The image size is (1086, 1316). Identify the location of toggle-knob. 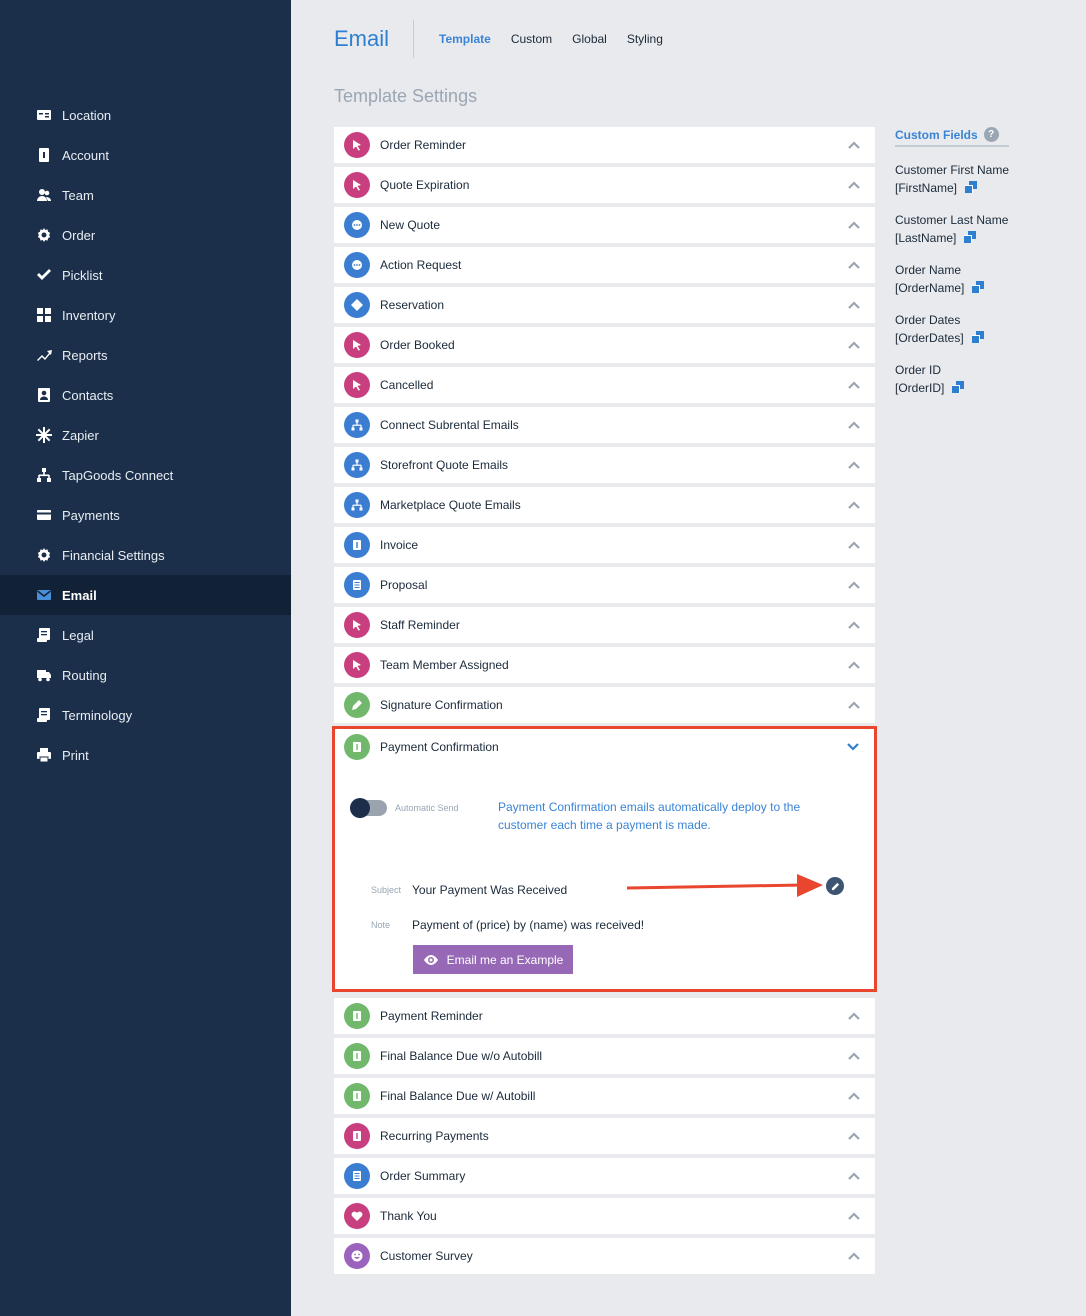
(360, 808).